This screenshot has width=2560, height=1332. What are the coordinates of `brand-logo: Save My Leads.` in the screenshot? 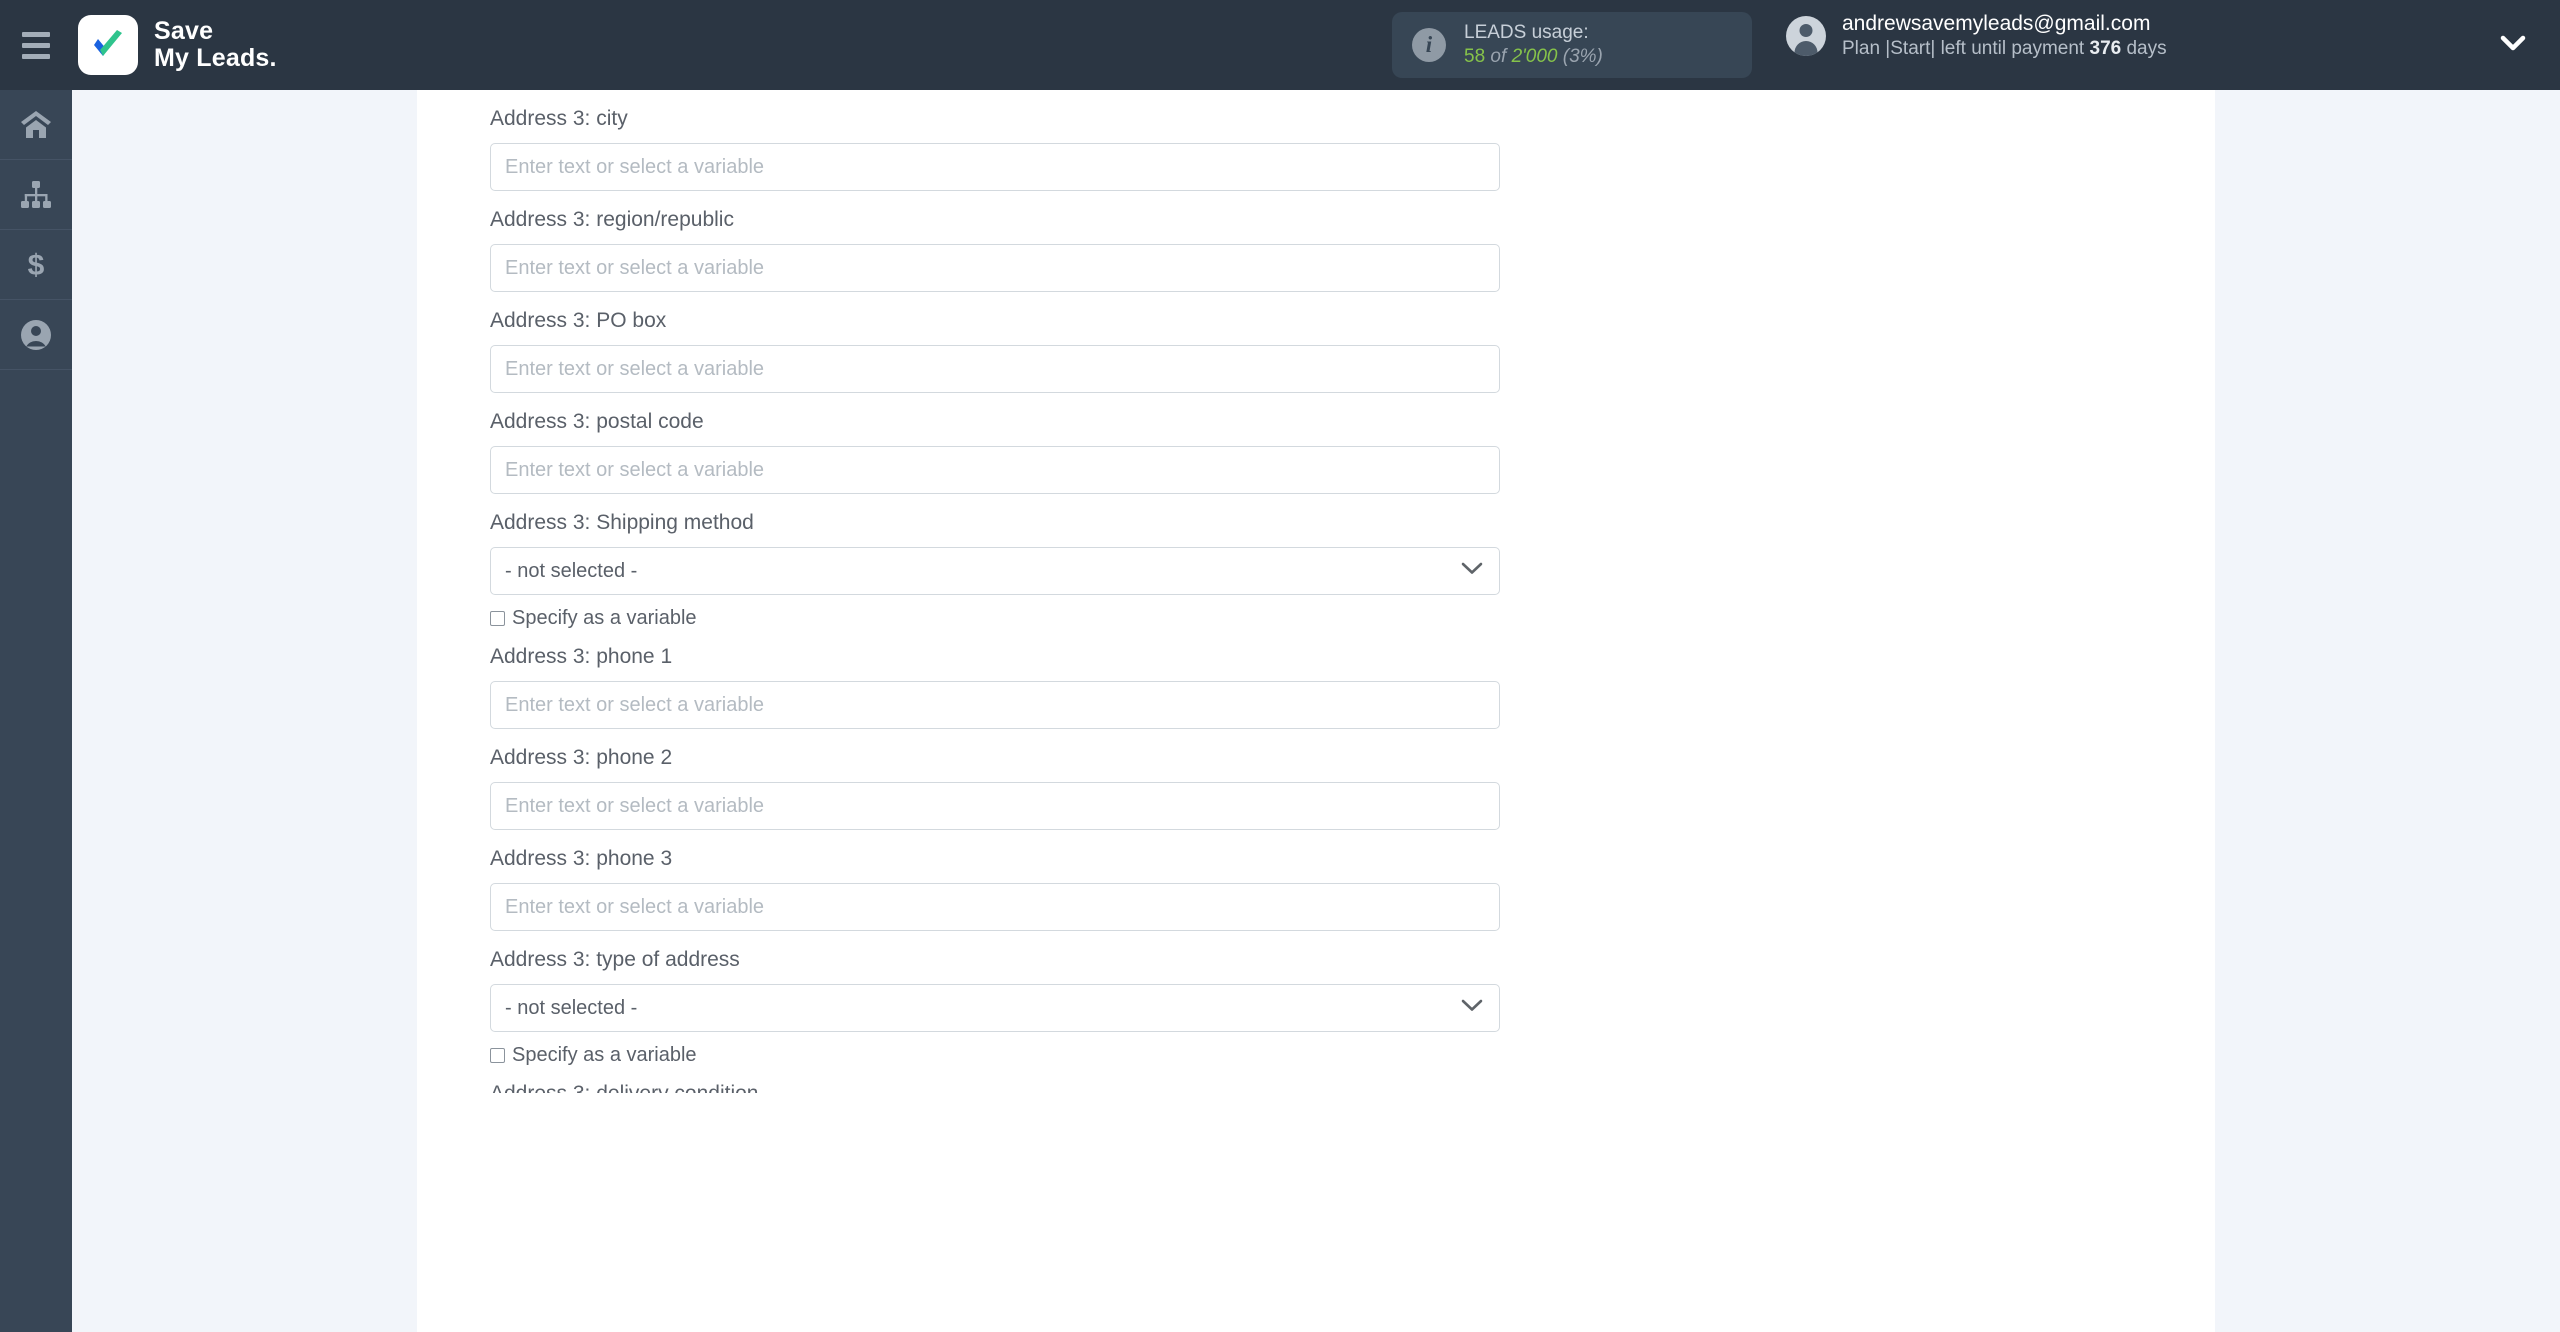 It's located at (177, 45).